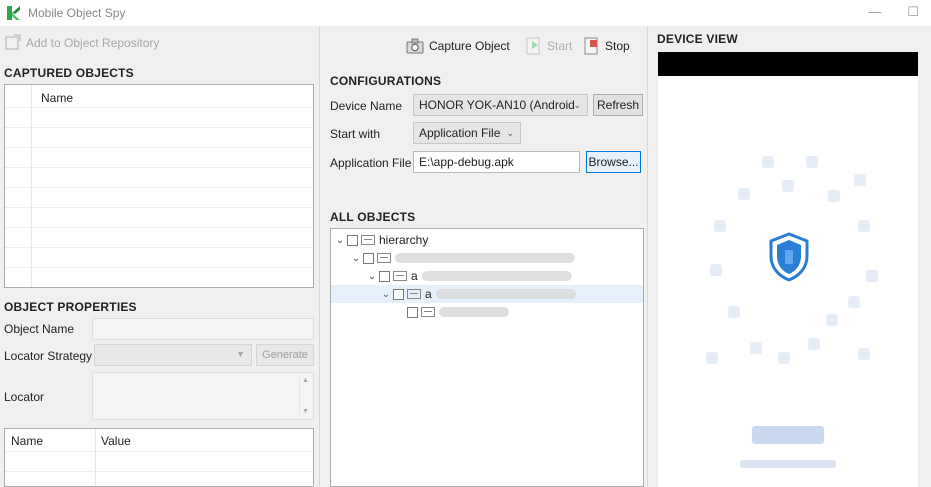 The height and width of the screenshot is (487, 931). Describe the element at coordinates (116, 441) in the screenshot. I see `props-value-header: Value` at that location.